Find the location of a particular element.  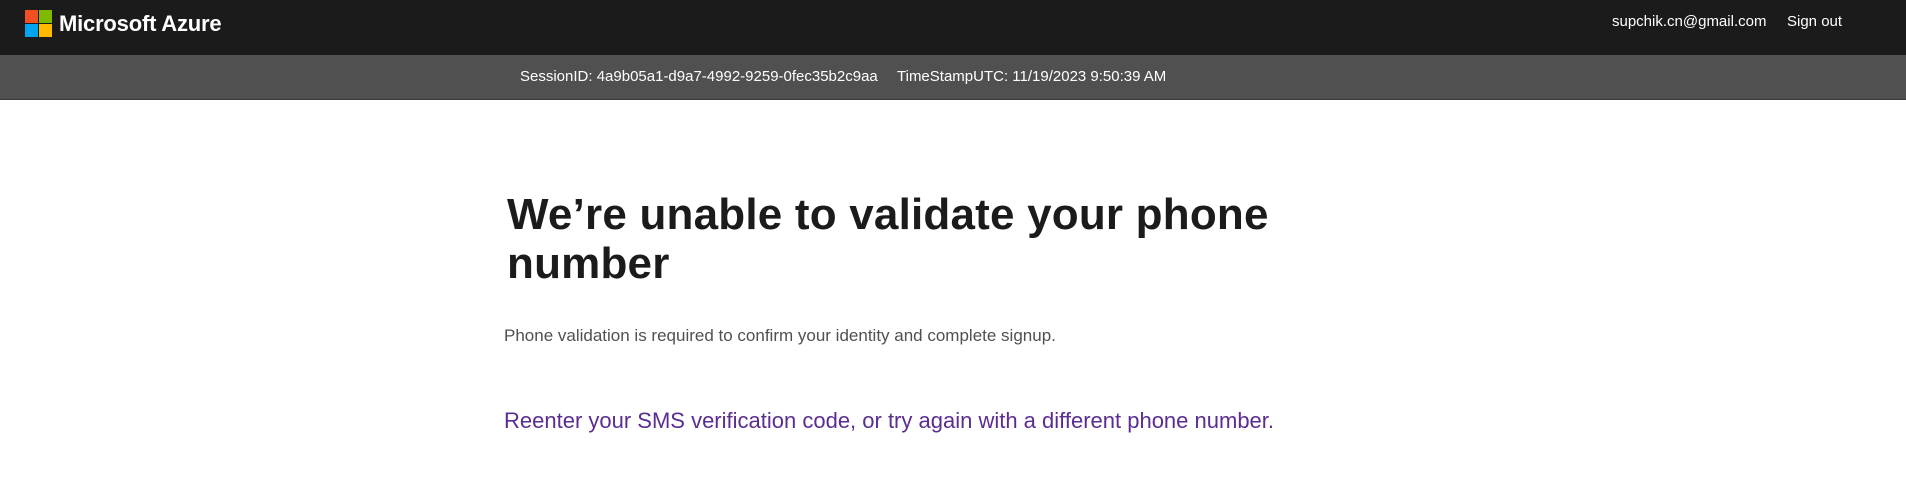

brand-name: Microsoft Azure is located at coordinates (140, 23).